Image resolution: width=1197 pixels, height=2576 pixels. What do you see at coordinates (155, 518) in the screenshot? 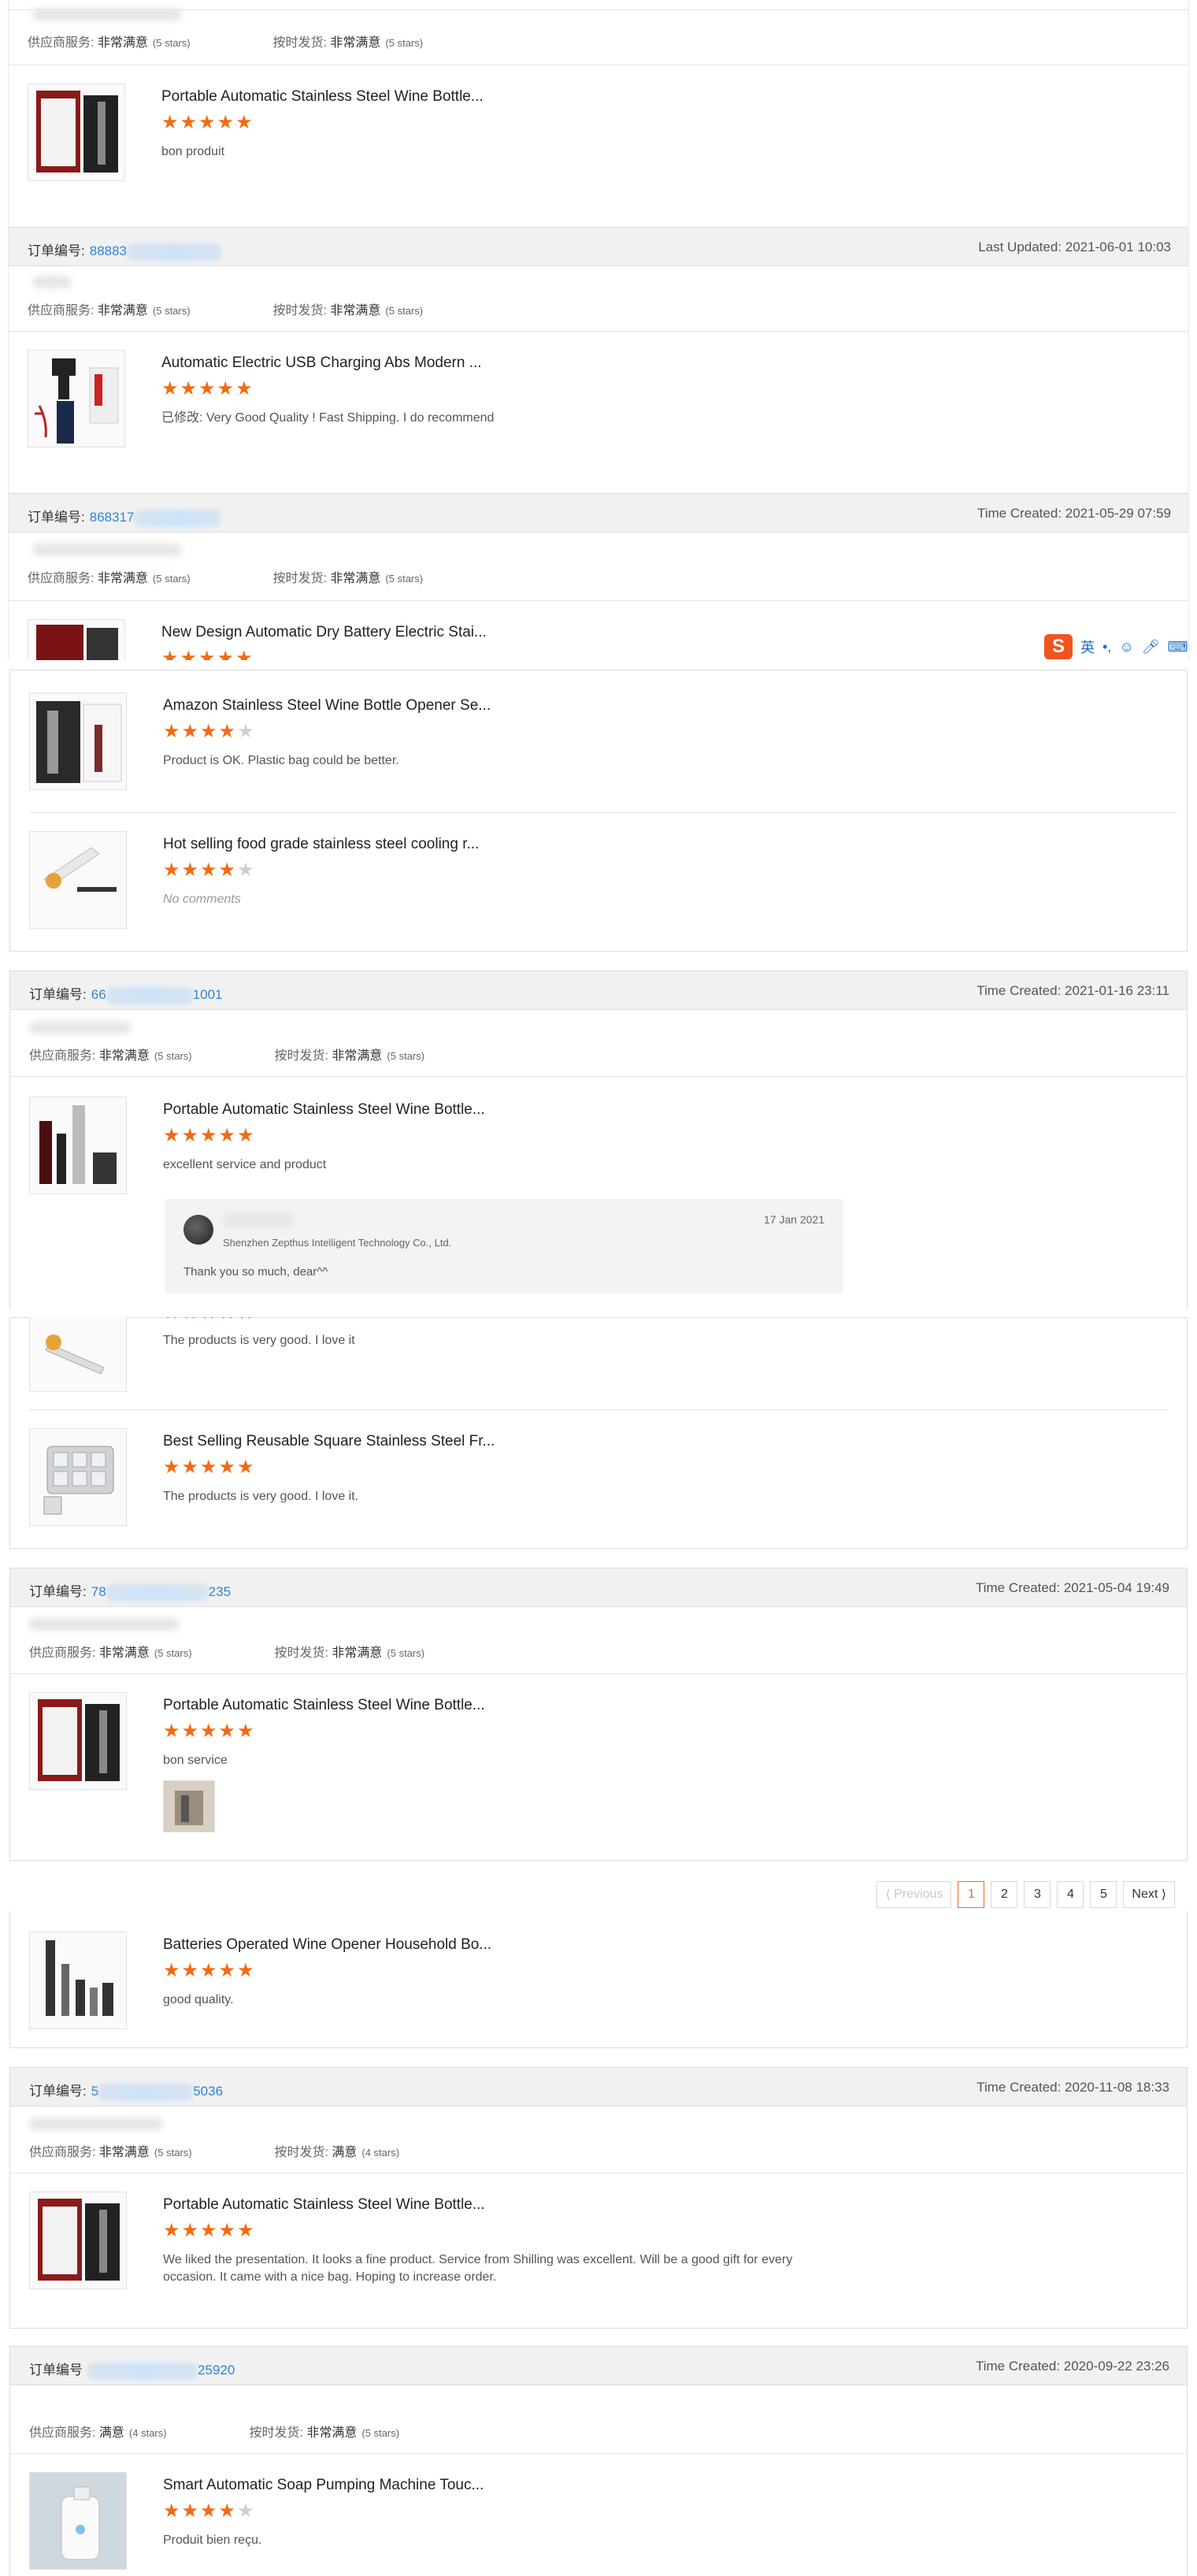
I see `order-number-link: 868317` at bounding box center [155, 518].